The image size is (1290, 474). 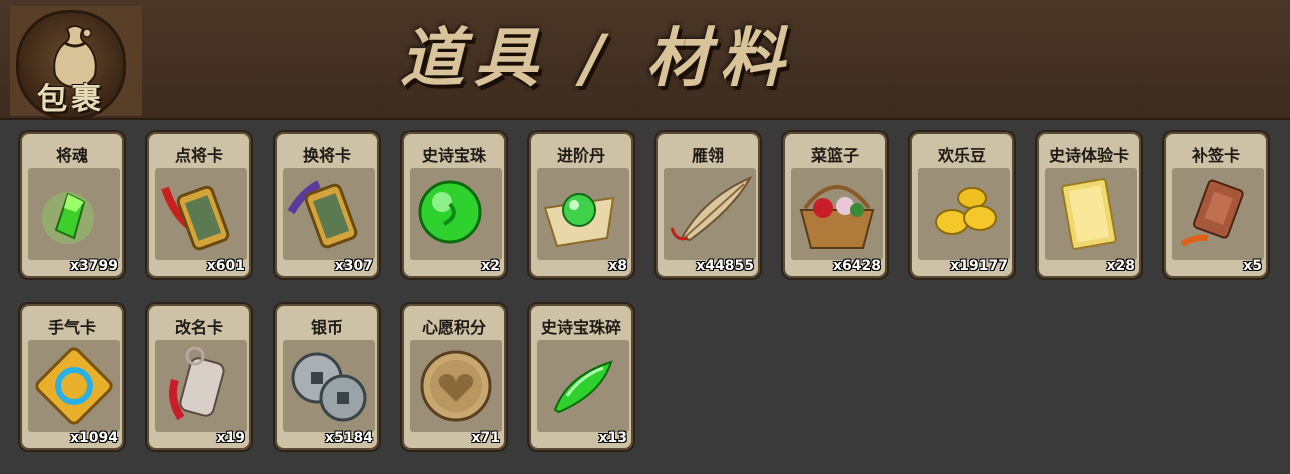 I want to click on silver-coins-icon, so click(x=329, y=386).